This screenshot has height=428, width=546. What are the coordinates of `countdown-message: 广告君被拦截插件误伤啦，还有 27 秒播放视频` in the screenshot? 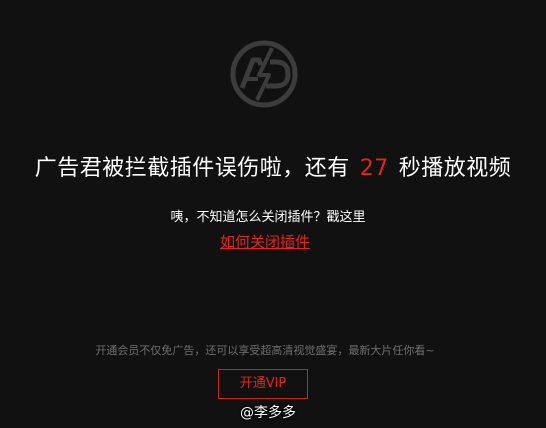 It's located at (273, 166).